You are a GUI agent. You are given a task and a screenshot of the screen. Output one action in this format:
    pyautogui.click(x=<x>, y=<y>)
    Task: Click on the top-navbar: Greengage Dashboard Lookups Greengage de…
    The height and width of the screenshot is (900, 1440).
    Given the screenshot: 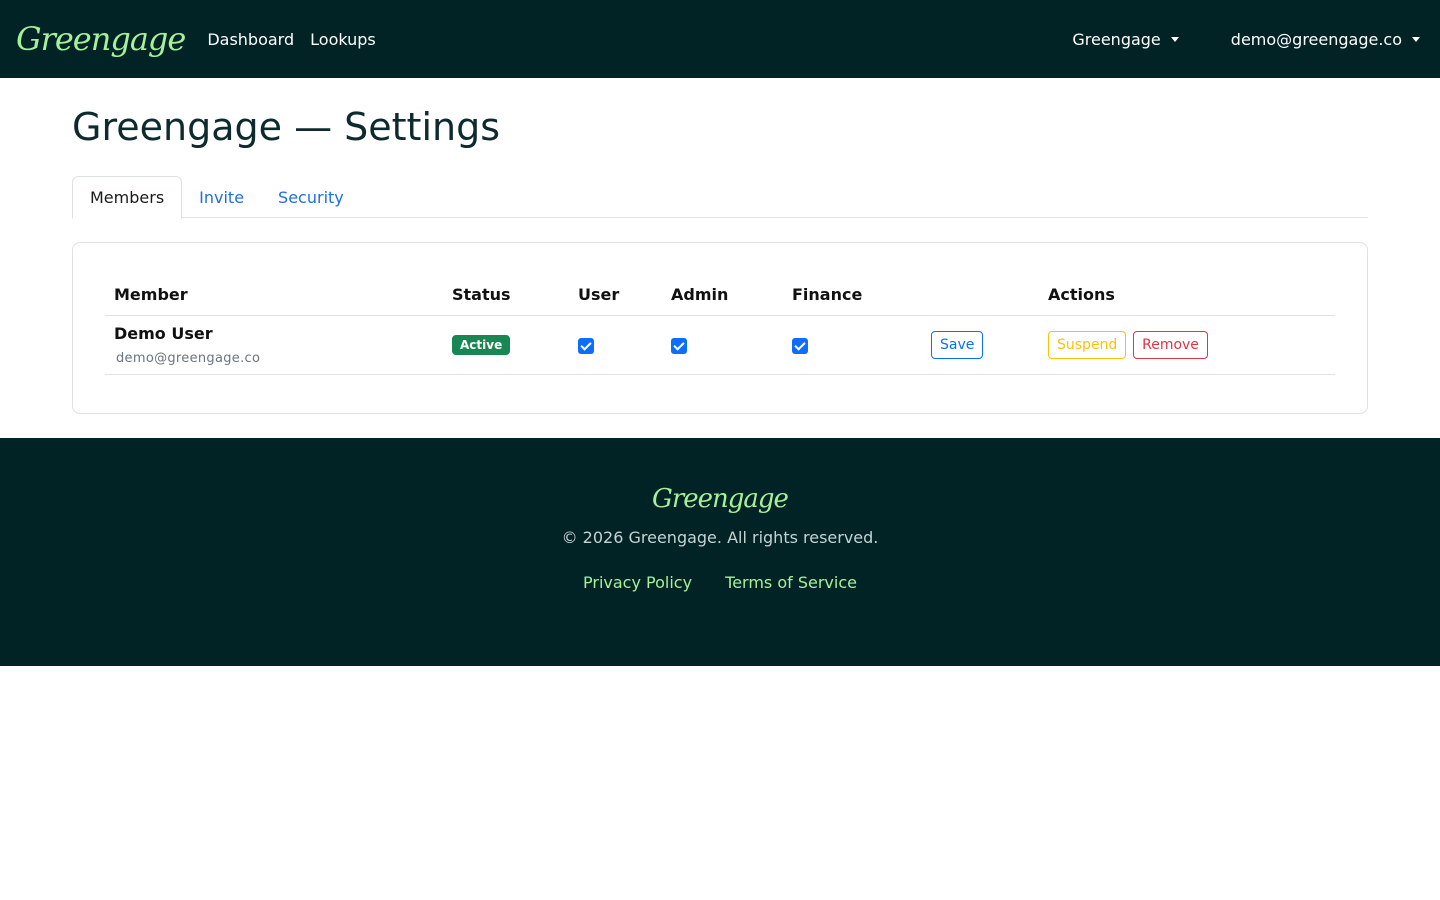 What is the action you would take?
    pyautogui.click(x=720, y=39)
    